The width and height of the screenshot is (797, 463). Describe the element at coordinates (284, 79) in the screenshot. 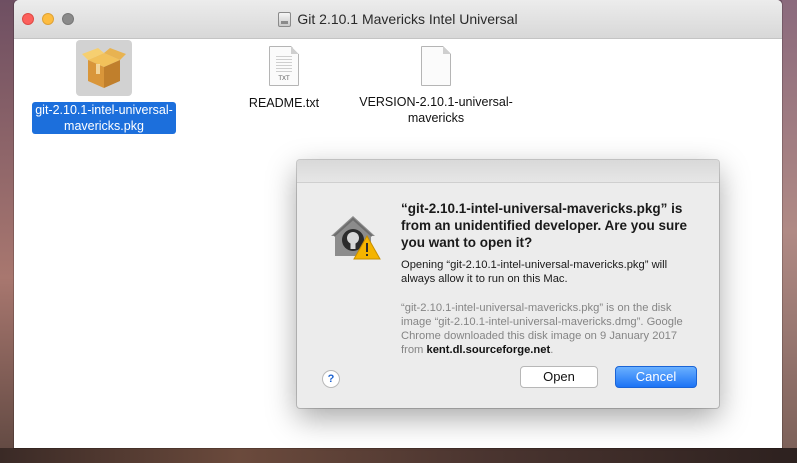

I see `file-type-tag: TXT` at that location.